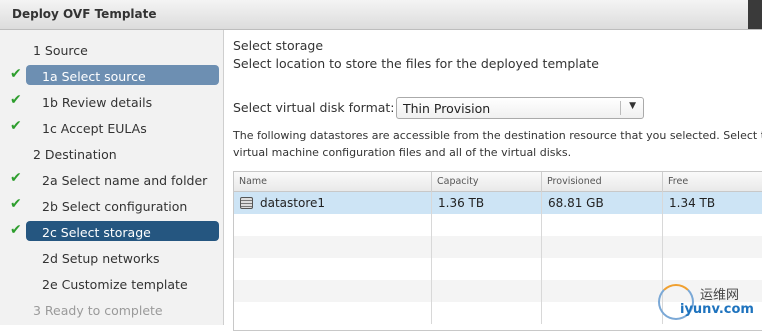  Describe the element at coordinates (125, 180) in the screenshot. I see `step-label: 2a Select name and folder` at that location.